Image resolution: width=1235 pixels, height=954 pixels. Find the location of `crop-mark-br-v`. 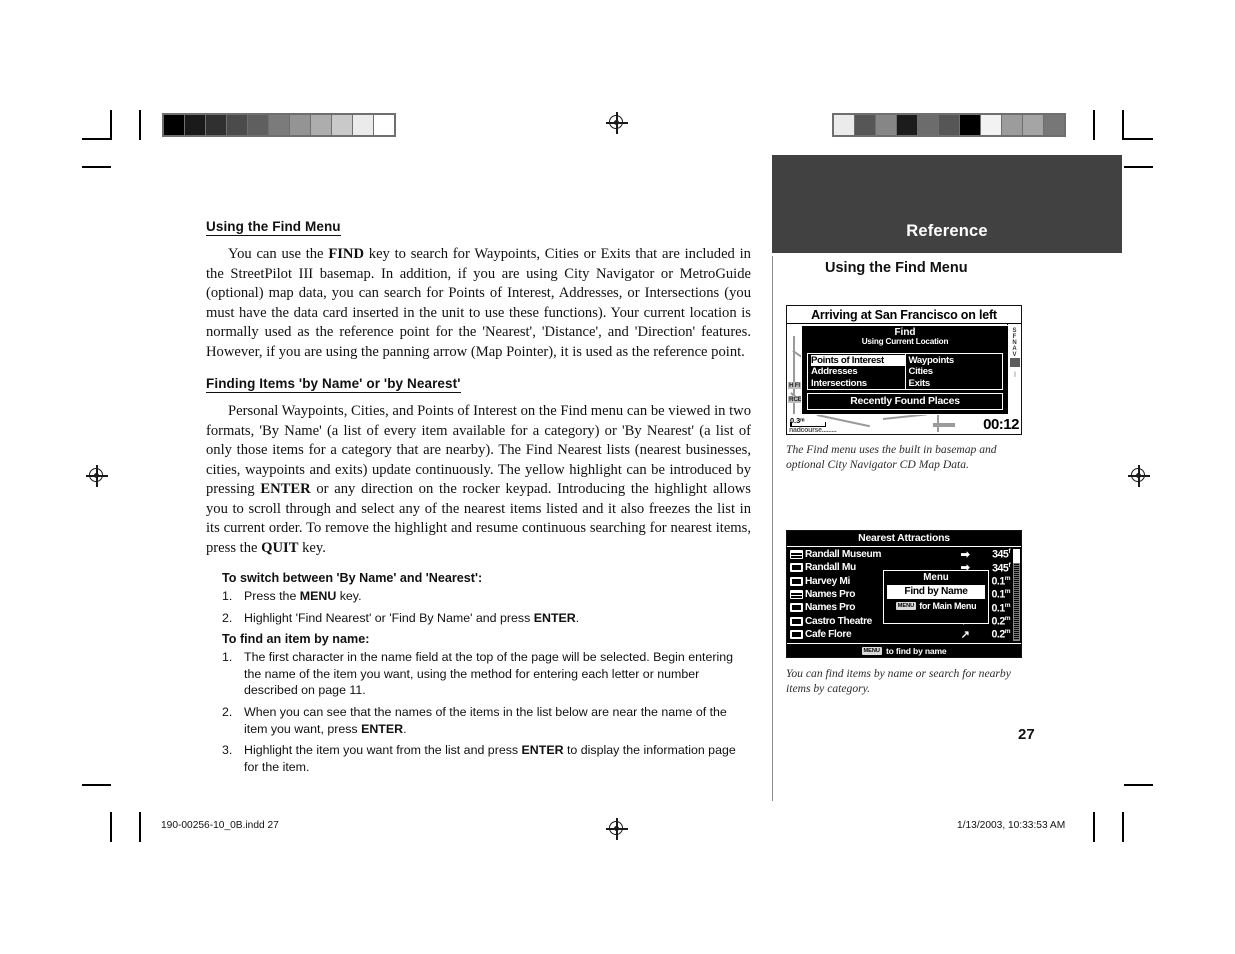

crop-mark-br-v is located at coordinates (1123, 827).